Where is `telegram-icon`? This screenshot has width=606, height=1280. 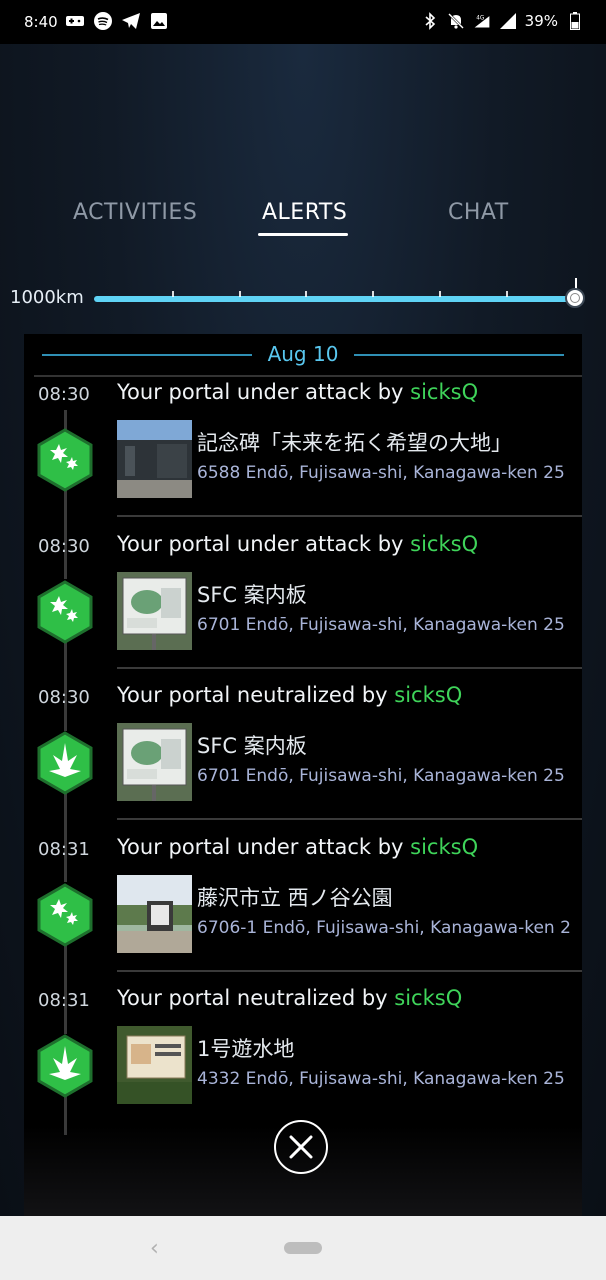
telegram-icon is located at coordinates (131, 21).